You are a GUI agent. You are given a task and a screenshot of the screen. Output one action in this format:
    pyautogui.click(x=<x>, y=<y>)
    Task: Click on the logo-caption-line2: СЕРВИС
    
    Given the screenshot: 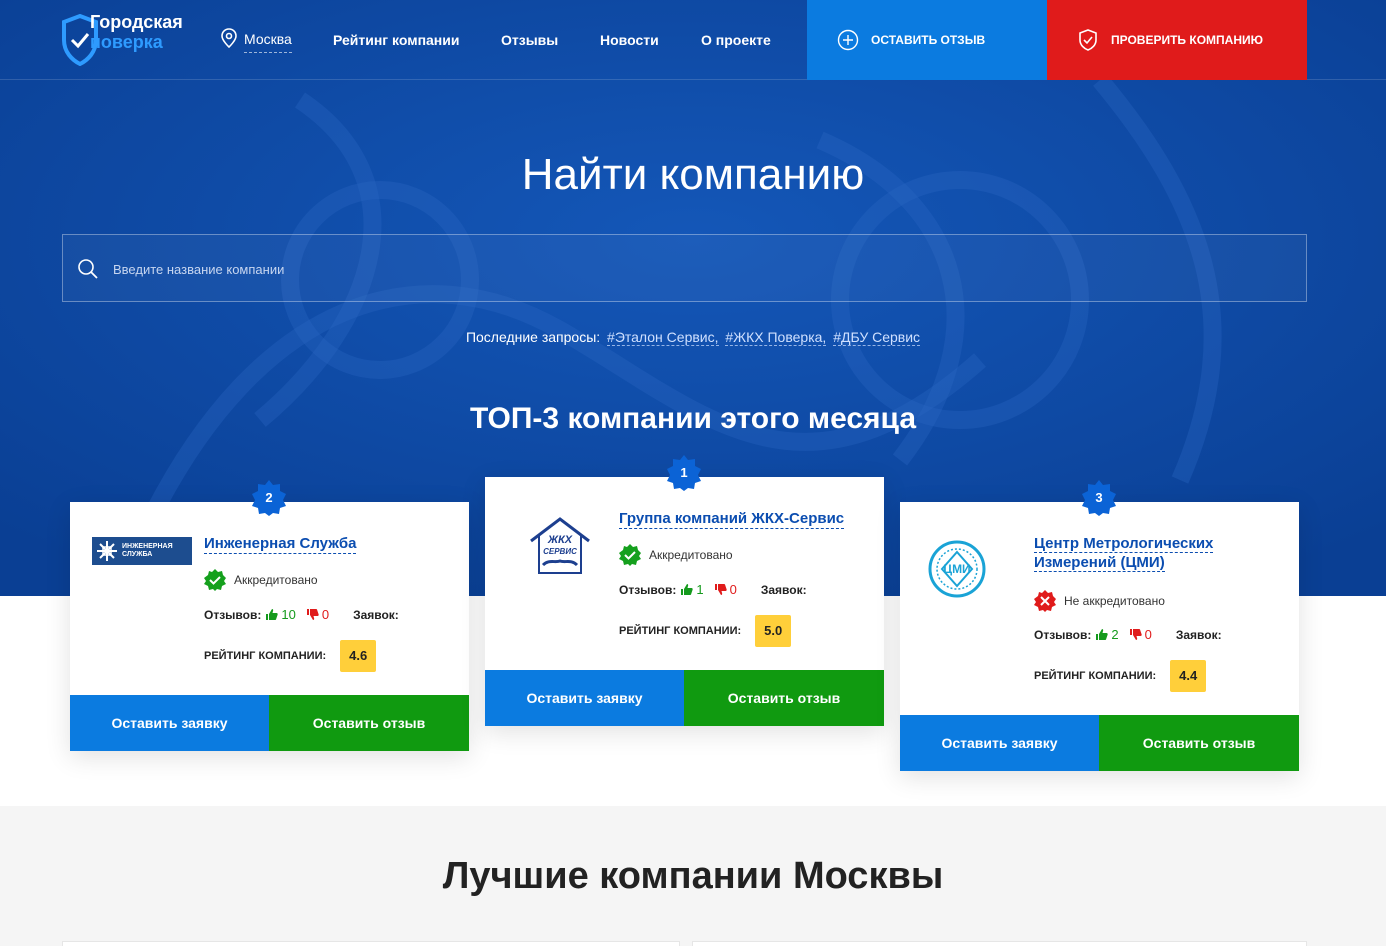 What is the action you would take?
    pyautogui.click(x=560, y=551)
    